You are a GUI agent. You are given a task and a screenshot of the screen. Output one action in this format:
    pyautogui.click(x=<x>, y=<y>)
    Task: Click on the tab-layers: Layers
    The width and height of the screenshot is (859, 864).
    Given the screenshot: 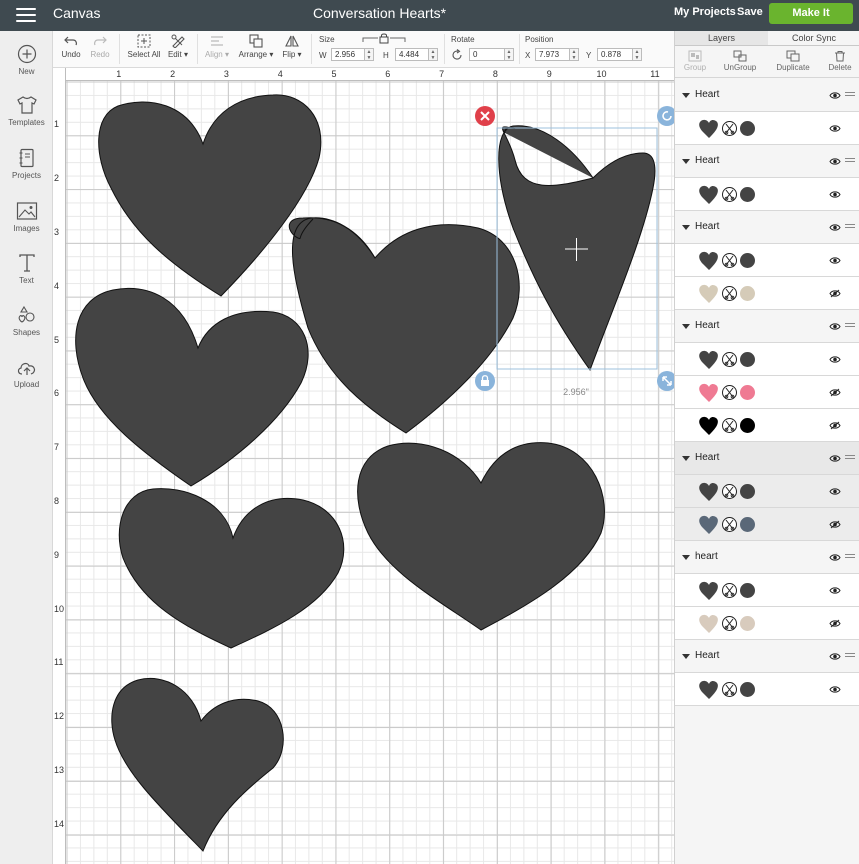 What is the action you would take?
    pyautogui.click(x=721, y=38)
    